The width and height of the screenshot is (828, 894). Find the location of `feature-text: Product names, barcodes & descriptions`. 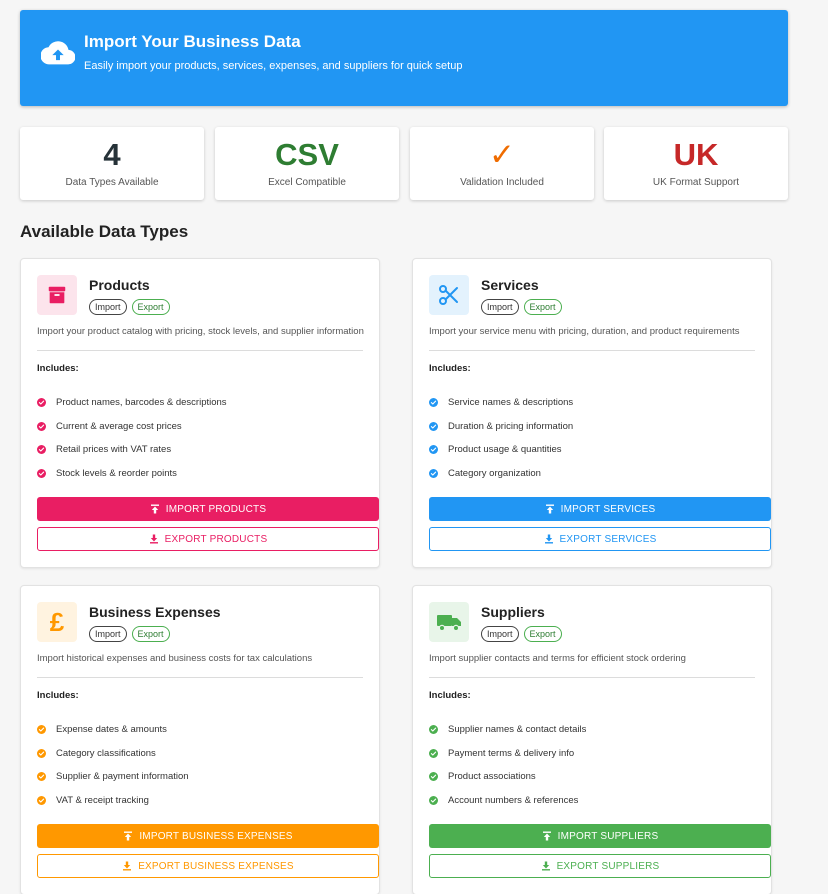

feature-text: Product names, barcodes & descriptions is located at coordinates (141, 402).